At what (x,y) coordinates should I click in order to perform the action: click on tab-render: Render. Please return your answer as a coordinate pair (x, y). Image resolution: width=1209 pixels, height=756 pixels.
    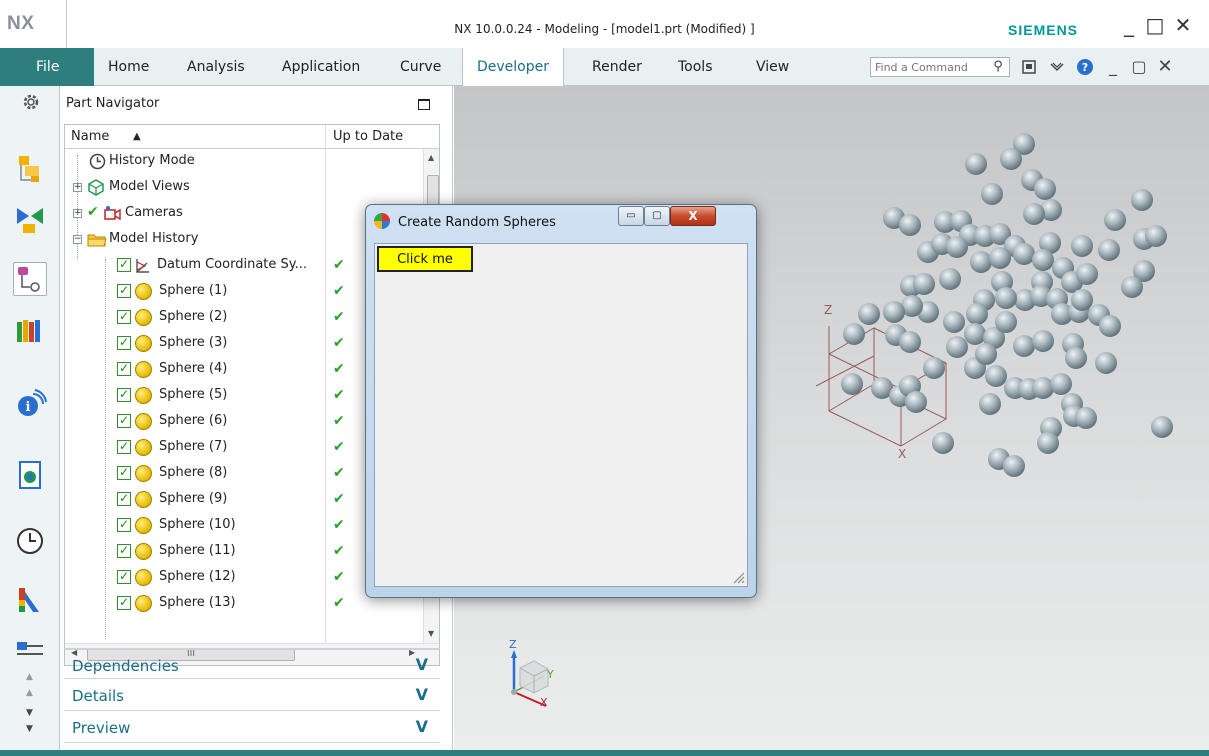
    Looking at the image, I should click on (617, 67).